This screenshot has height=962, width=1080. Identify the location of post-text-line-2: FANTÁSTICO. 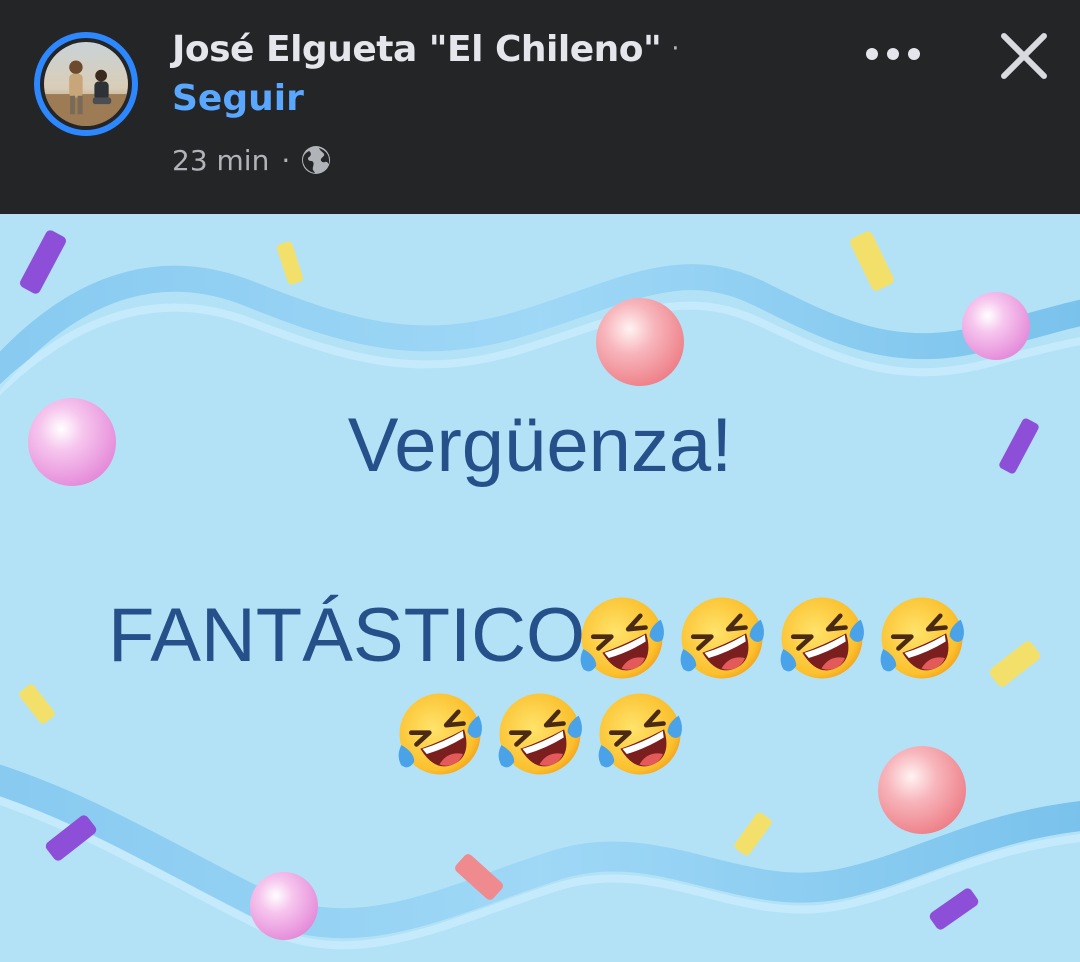
(347, 635).